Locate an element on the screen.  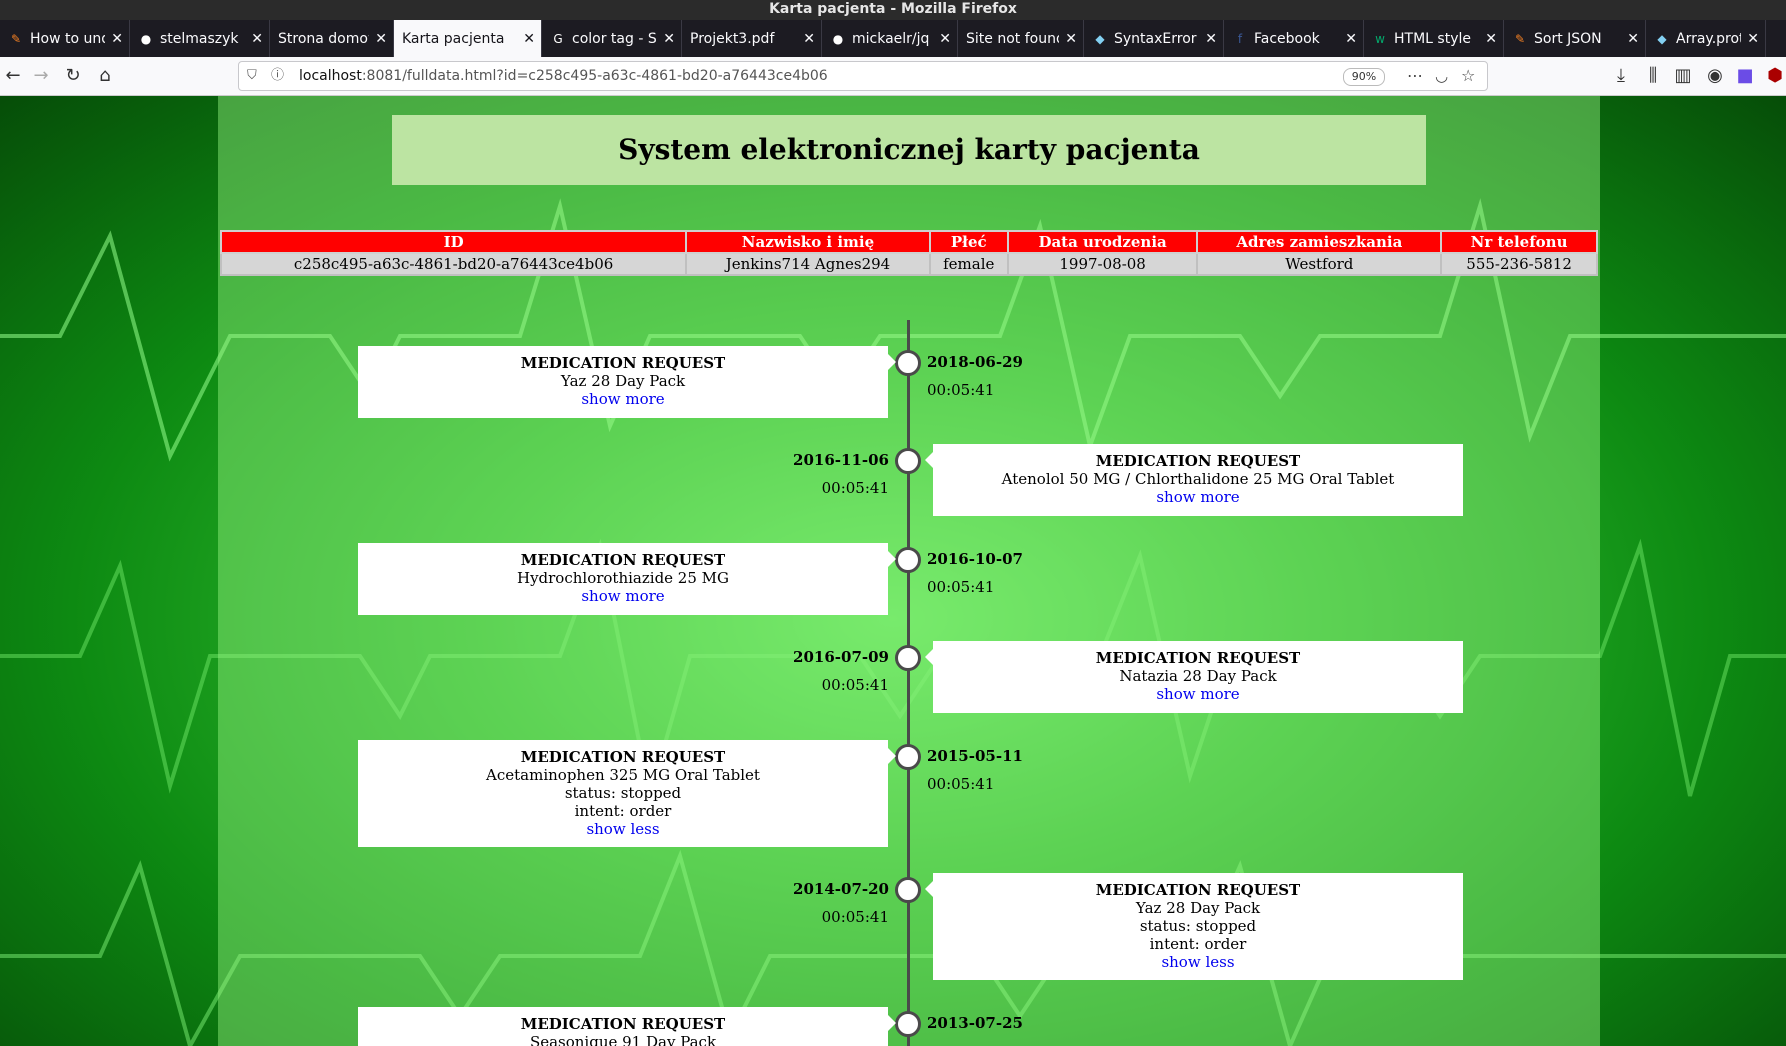
info-icon: ⓘ is located at coordinates (277, 76).